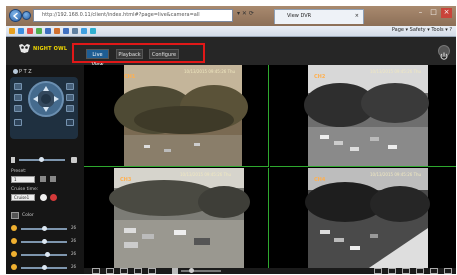 The width and height of the screenshot is (457, 275). Describe the element at coordinates (444, 56) in the screenshot. I see `power-icon` at that location.